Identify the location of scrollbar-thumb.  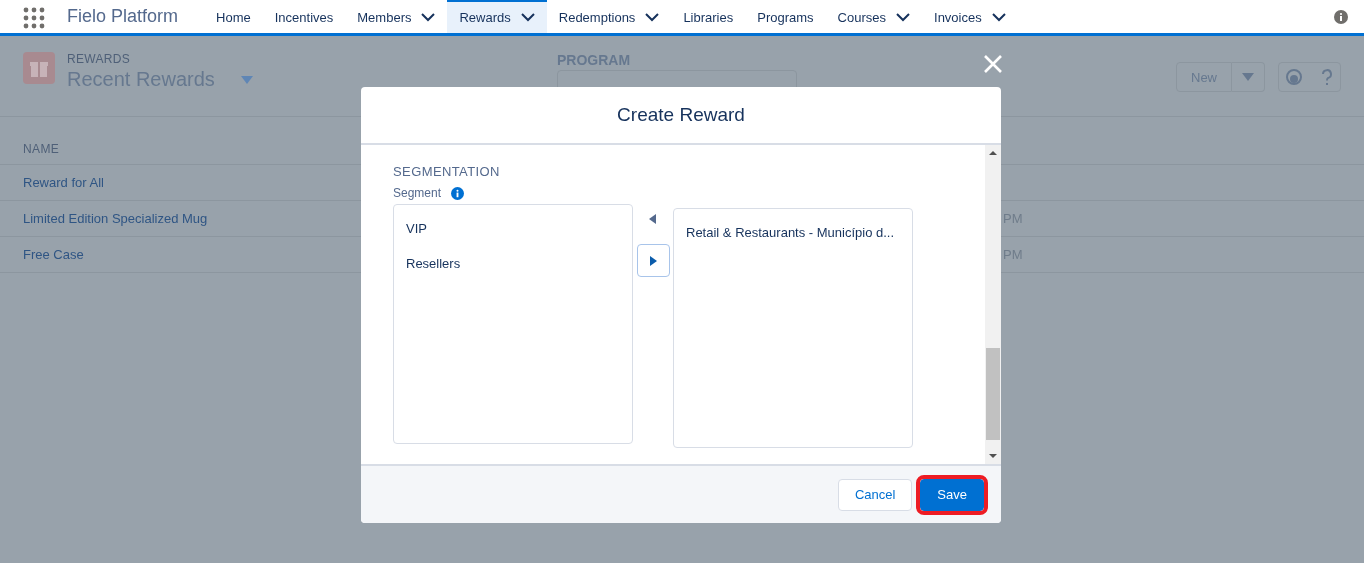
(993, 394).